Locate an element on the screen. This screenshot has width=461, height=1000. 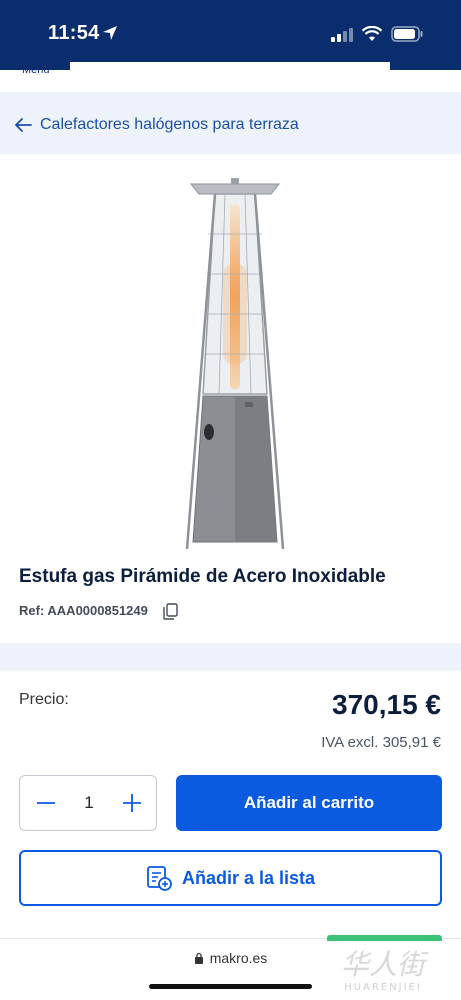
home-indicator is located at coordinates (230, 986).